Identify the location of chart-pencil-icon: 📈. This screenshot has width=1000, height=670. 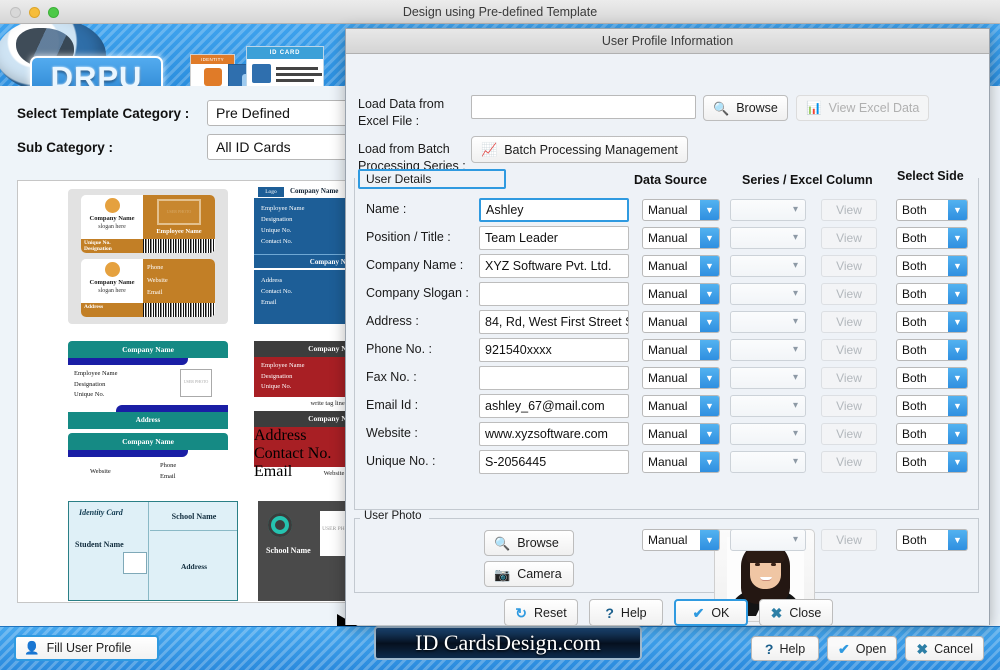
(489, 149).